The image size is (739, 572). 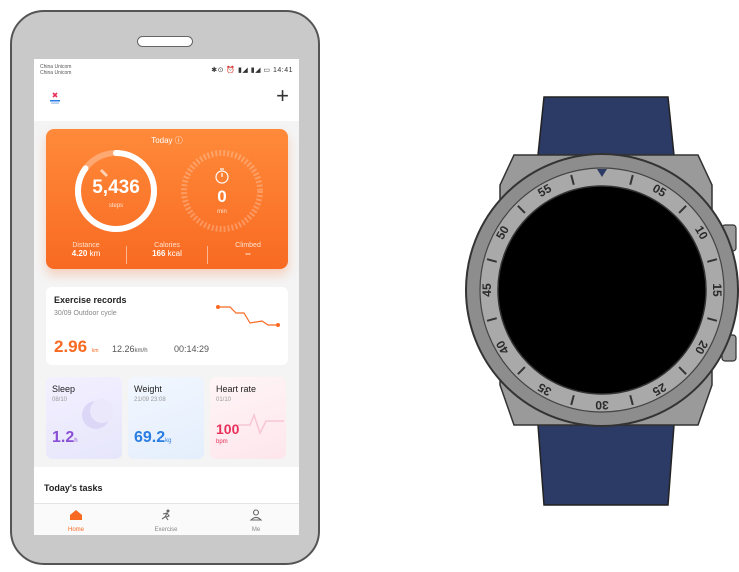 I want to click on climbed-label: Climbed, so click(x=248, y=245).